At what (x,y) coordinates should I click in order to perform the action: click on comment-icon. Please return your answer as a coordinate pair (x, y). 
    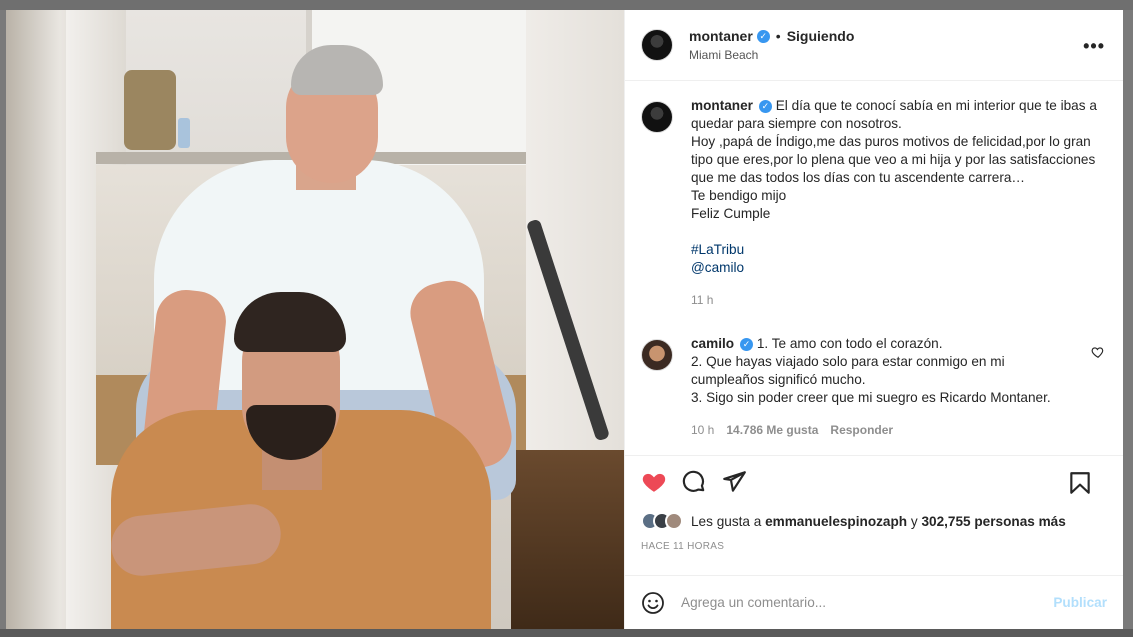
    Looking at the image, I should click on (694, 482).